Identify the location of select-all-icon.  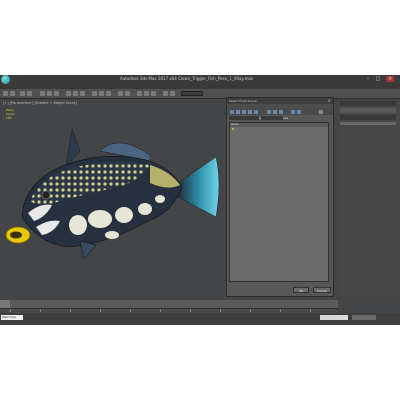
(269, 112).